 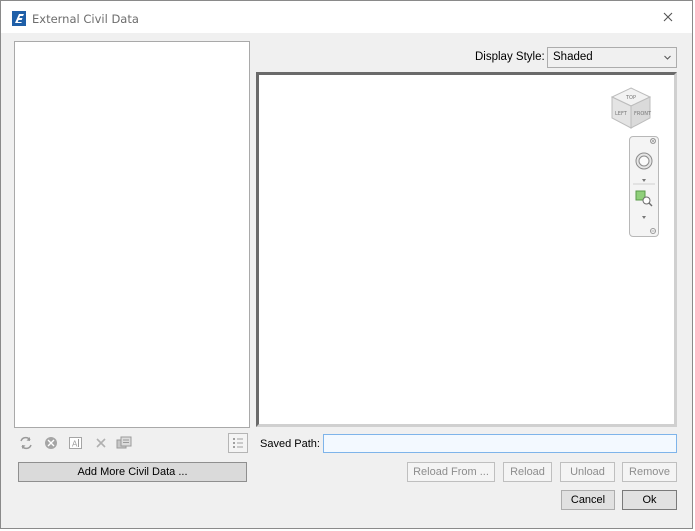 I want to click on zoom-window-icon, so click(x=644, y=198).